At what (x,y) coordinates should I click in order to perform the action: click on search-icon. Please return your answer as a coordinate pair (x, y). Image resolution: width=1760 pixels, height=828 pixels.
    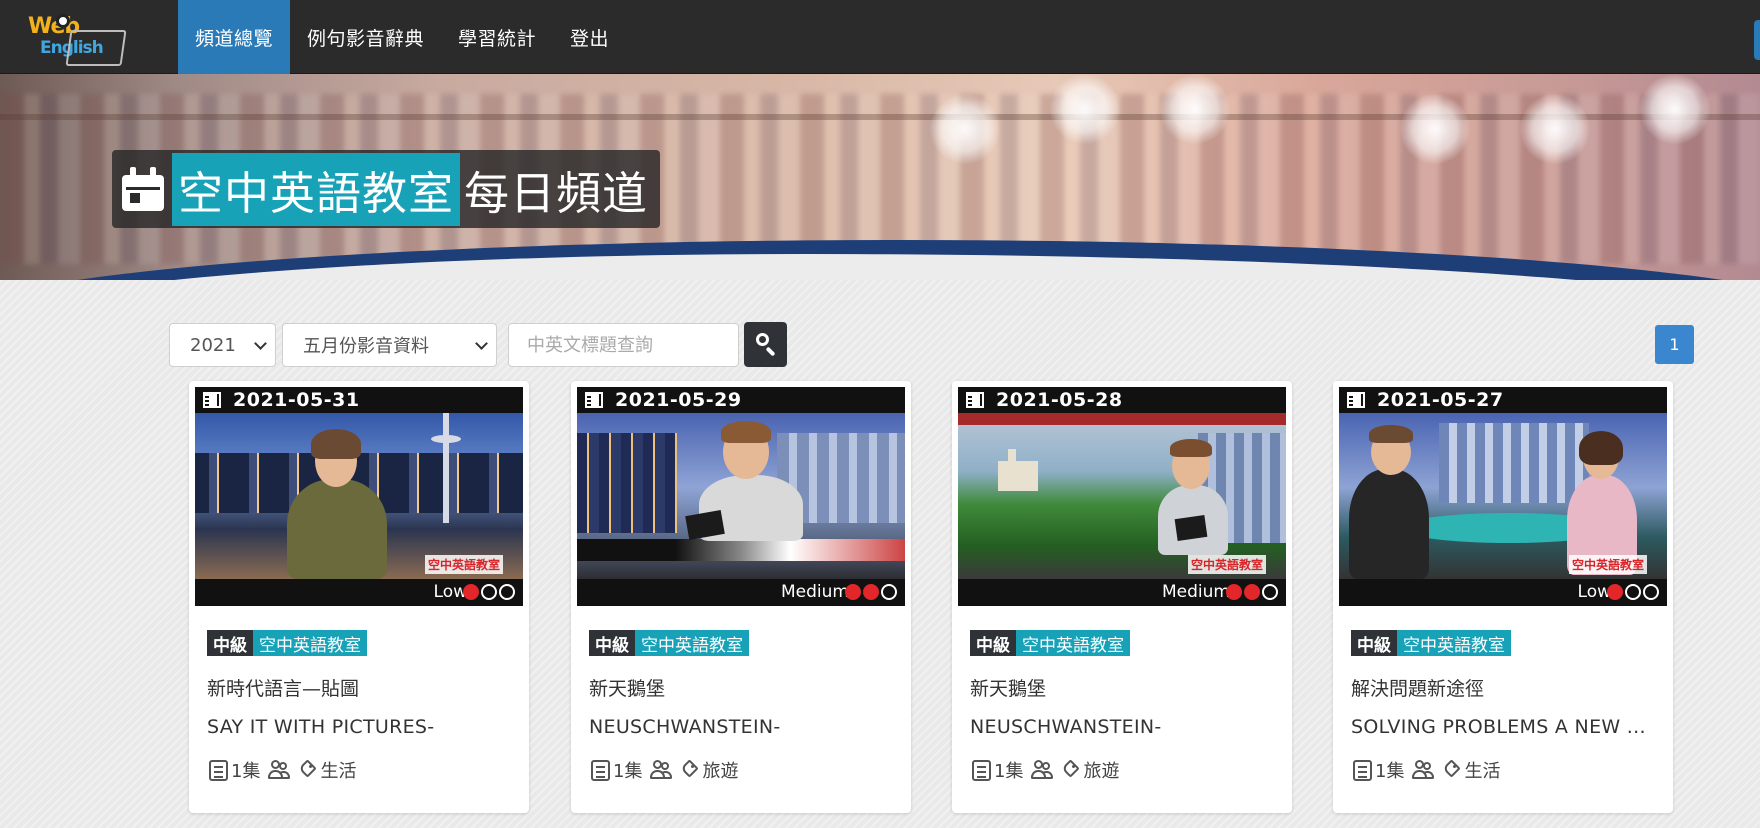
    Looking at the image, I should click on (762, 339).